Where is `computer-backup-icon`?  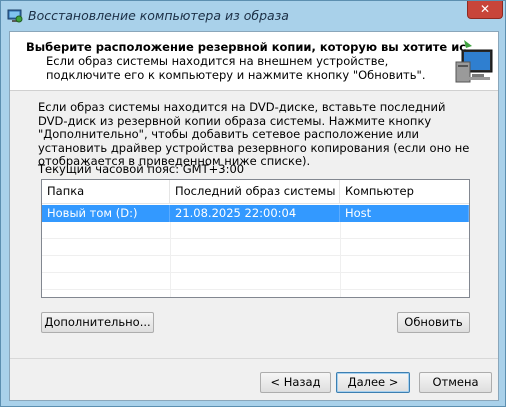 computer-backup-icon is located at coordinates (474, 61).